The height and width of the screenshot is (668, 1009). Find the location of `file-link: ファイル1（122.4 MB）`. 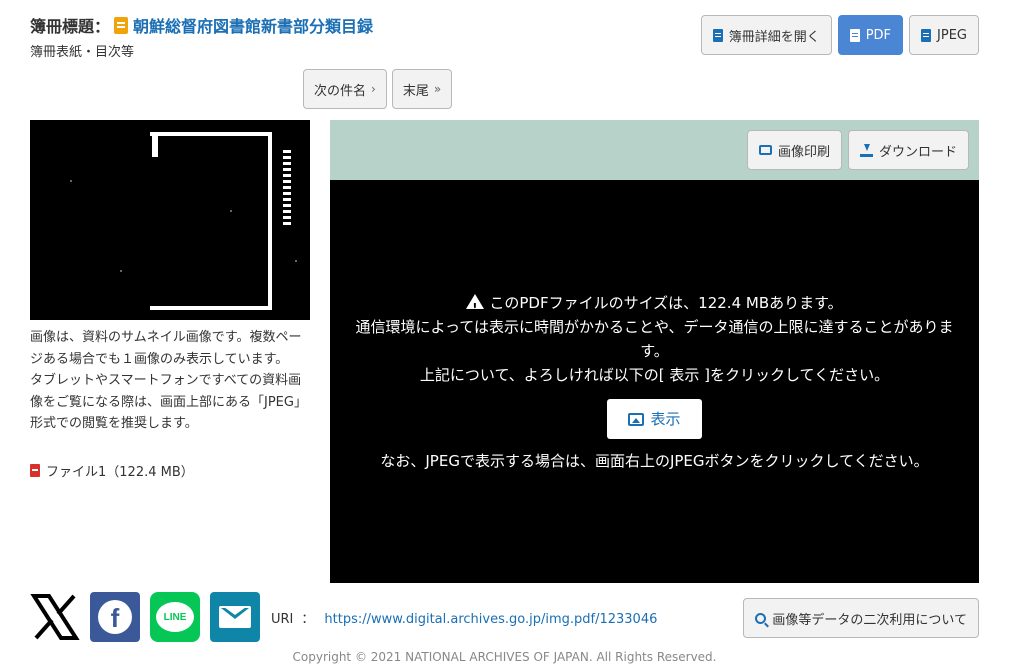

file-link: ファイル1（122.4 MB） is located at coordinates (112, 470).